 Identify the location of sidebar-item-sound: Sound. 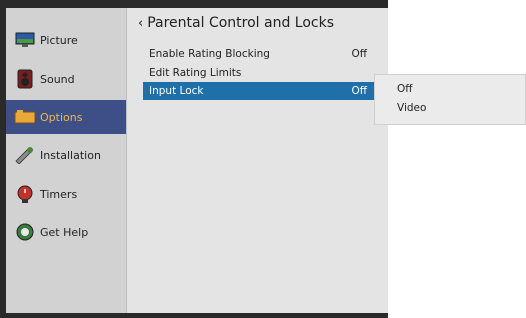
(66, 79).